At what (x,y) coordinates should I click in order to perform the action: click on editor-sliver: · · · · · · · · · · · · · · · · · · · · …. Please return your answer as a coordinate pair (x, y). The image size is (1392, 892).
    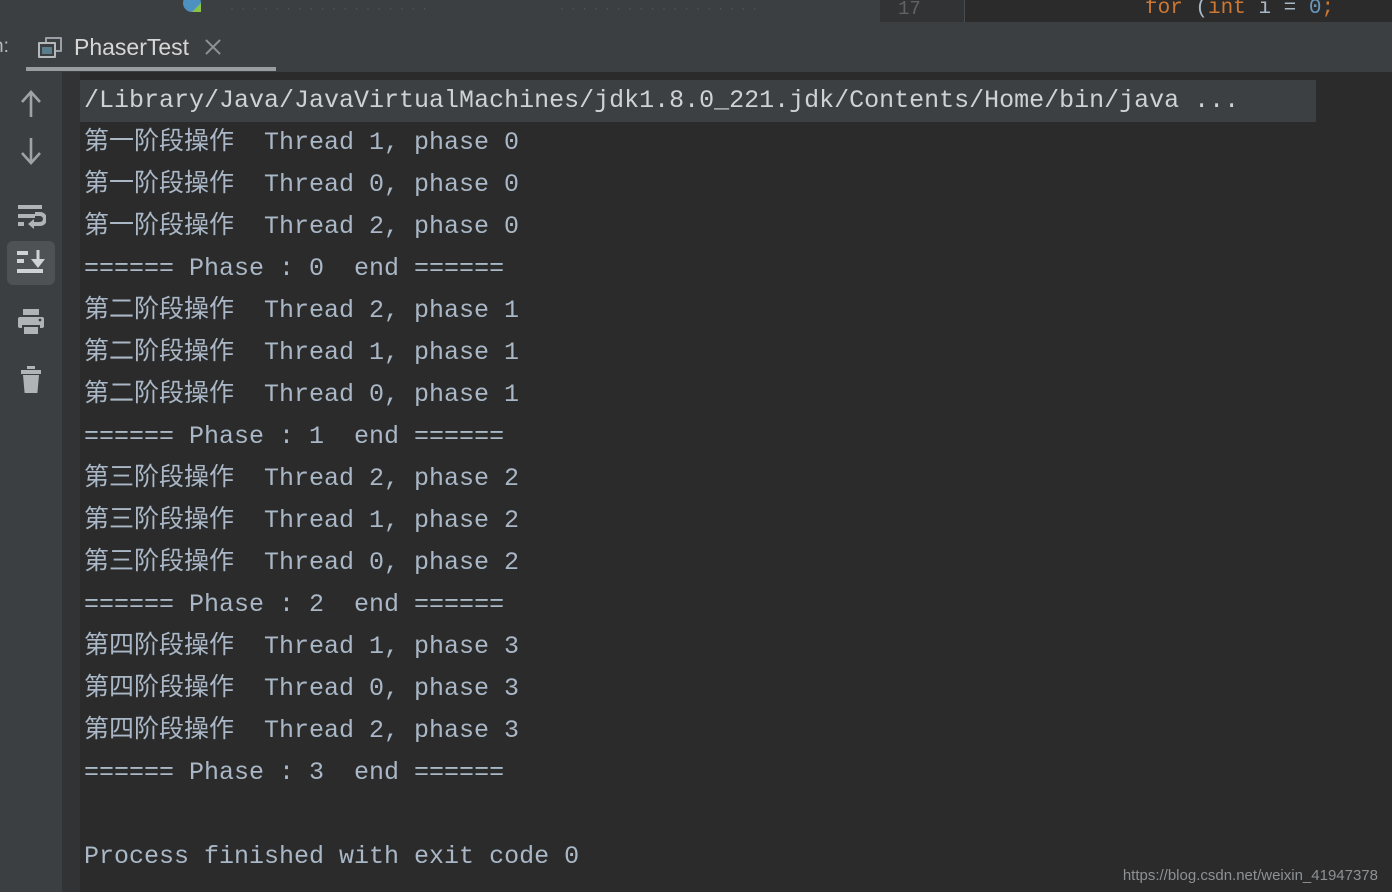
    Looking at the image, I should click on (696, 11).